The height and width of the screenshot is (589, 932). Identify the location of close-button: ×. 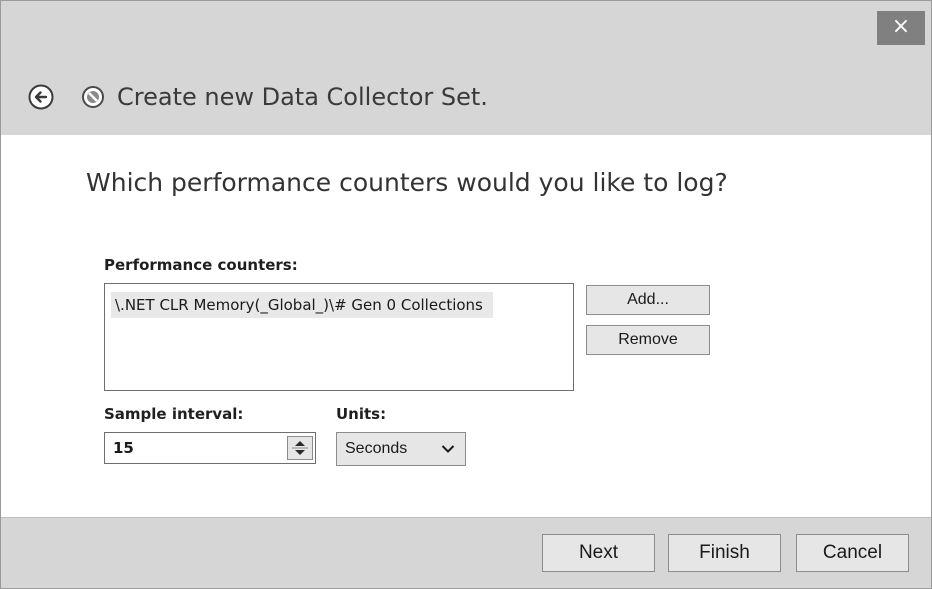
(901, 28).